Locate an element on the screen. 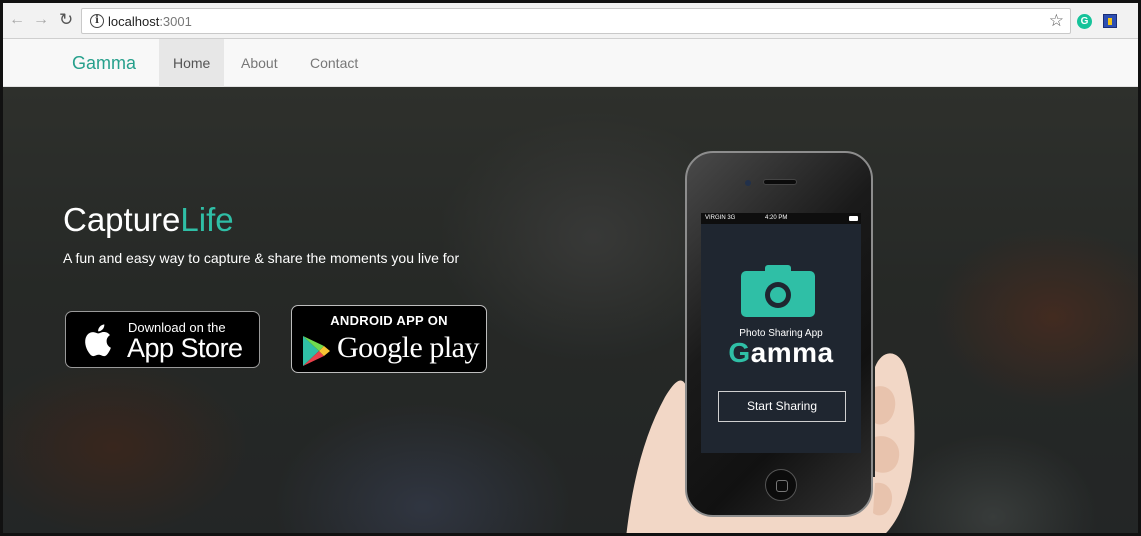 The width and height of the screenshot is (1141, 536). hero-title-main: Capture is located at coordinates (122, 219).